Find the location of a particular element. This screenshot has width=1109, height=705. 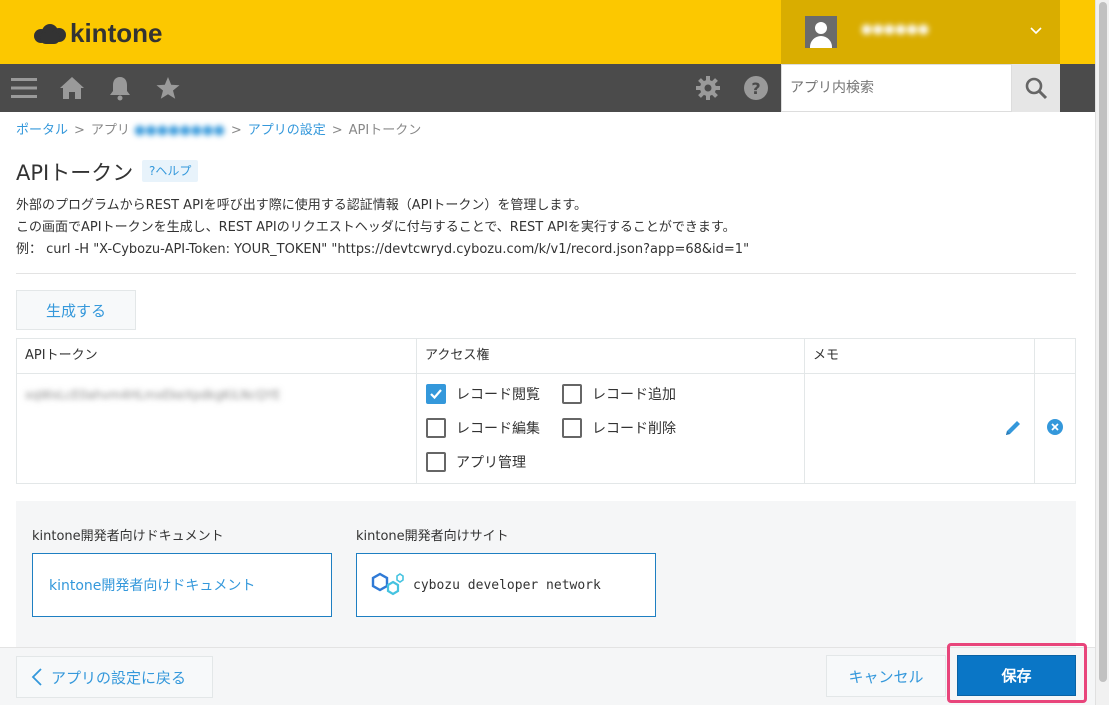

chevron-left-icon is located at coordinates (36, 677).